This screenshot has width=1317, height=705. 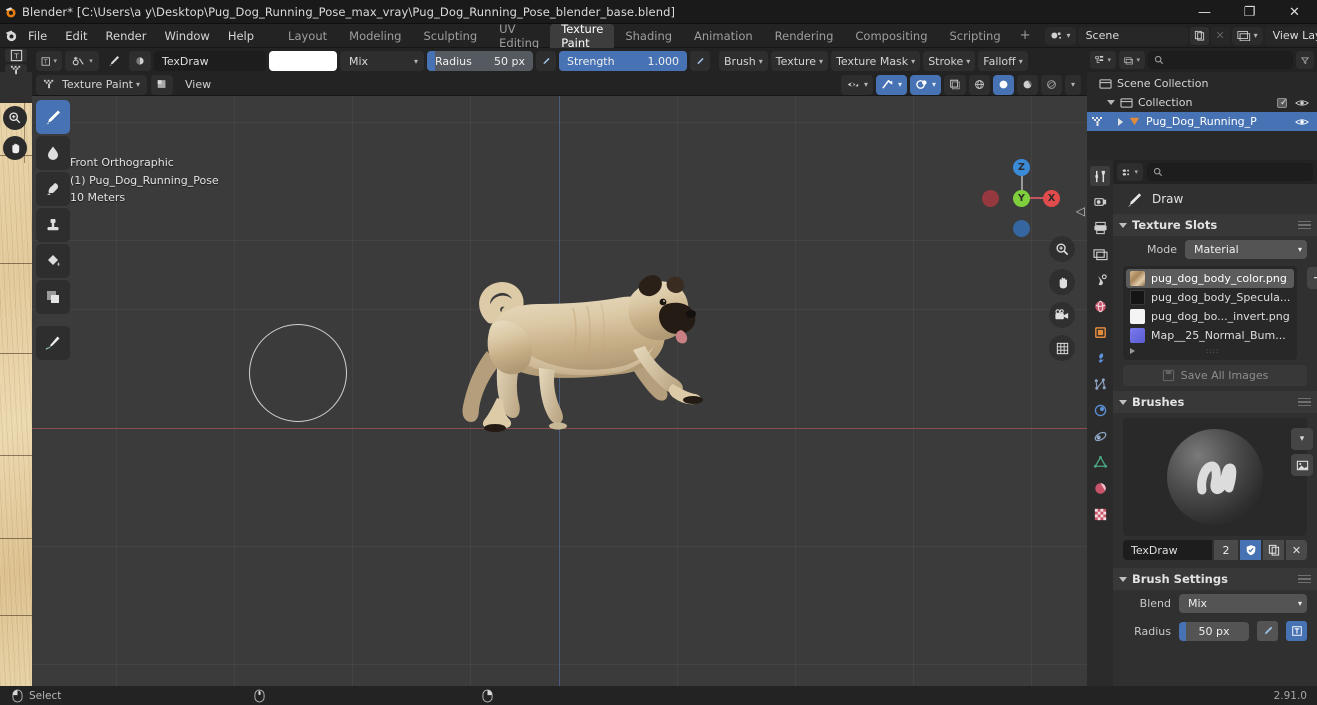 What do you see at coordinates (1003, 61) in the screenshot?
I see `menu-falloff: Falloff ▾` at bounding box center [1003, 61].